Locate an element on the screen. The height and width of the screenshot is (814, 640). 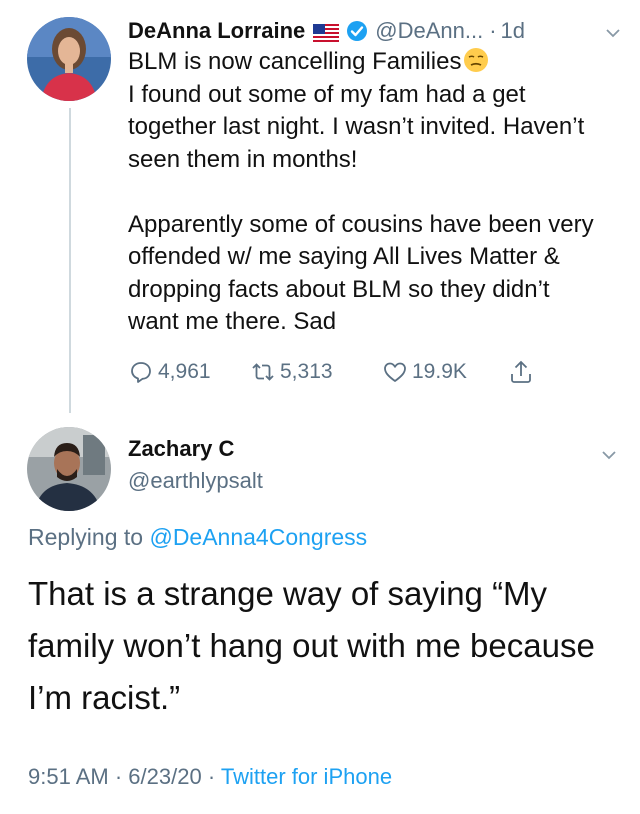
tweet1-first-line: BLM is now cancelling Families is located at coordinates (295, 61).